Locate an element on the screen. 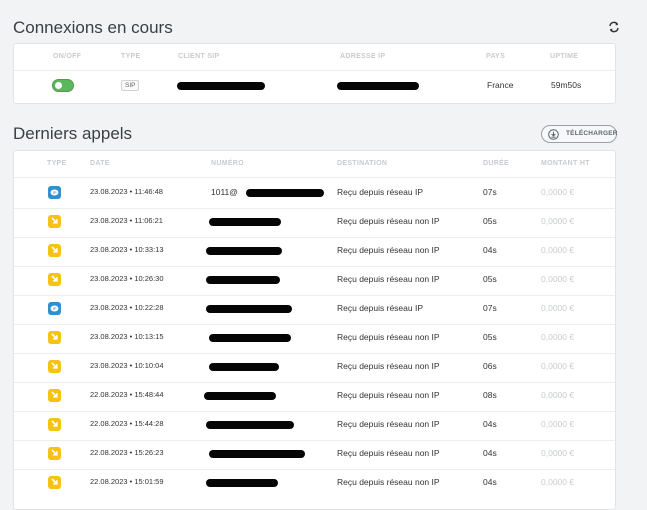 Image resolution: width=647 pixels, height=510 pixels. header-montant: MONTANT HT is located at coordinates (565, 163).